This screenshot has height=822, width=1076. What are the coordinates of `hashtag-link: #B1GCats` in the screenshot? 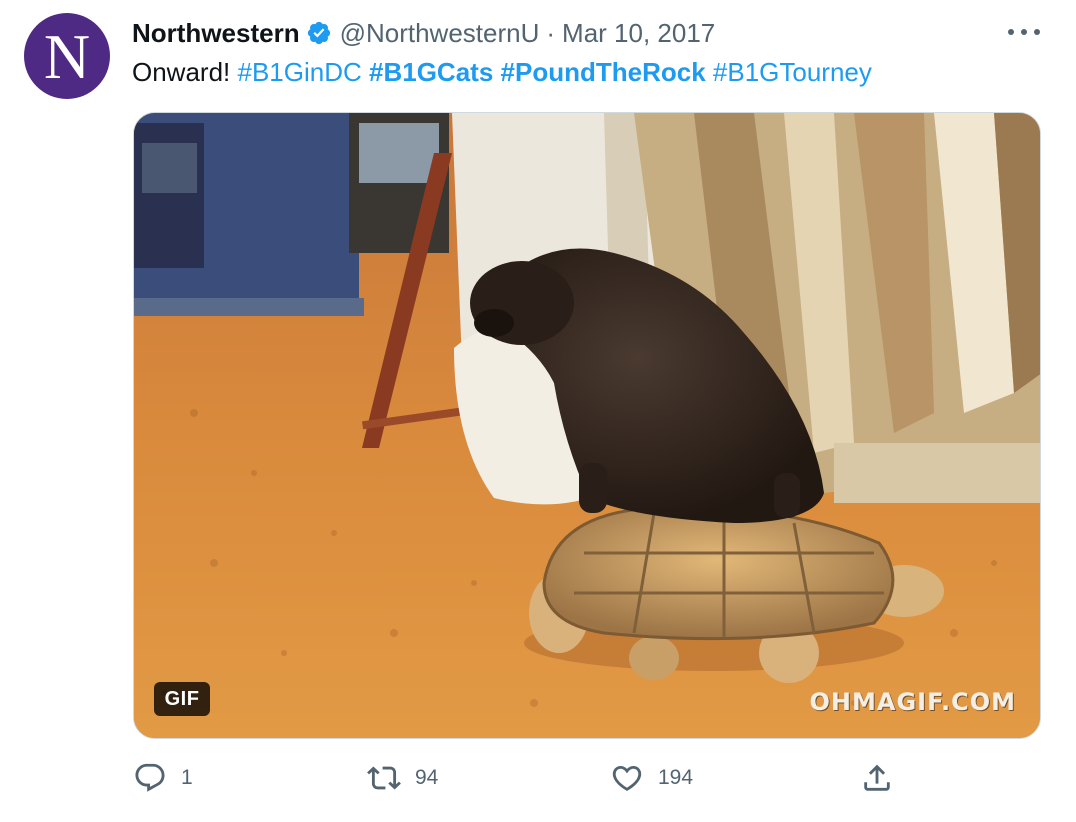 It's located at (431, 72).